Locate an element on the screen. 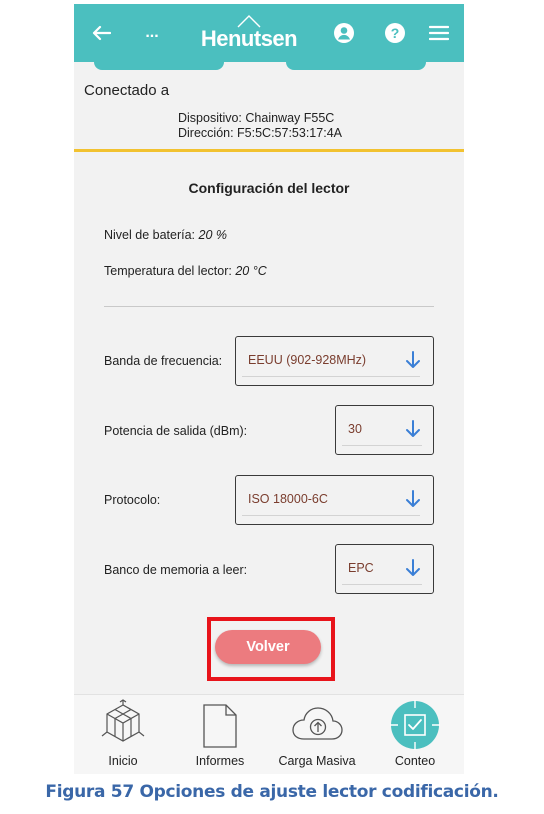 The width and height of the screenshot is (544, 814). back-button: Volver is located at coordinates (268, 647).